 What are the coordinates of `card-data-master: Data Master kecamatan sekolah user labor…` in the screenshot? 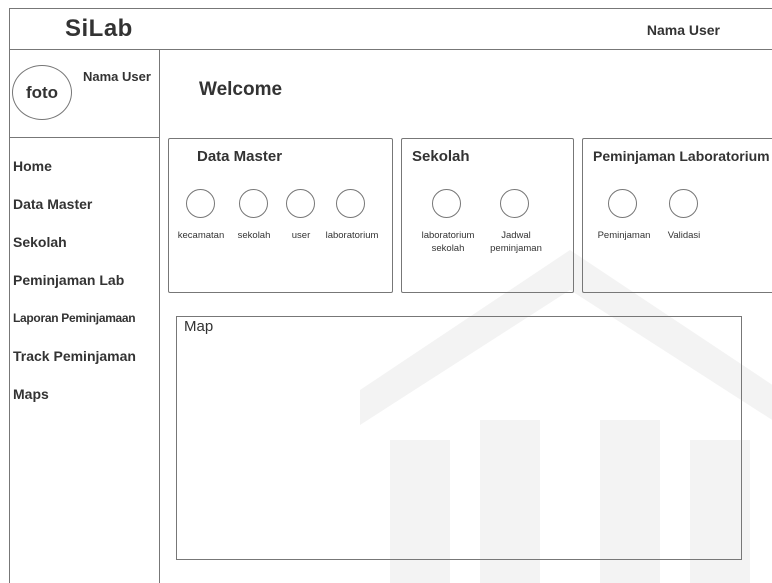 It's located at (280, 215).